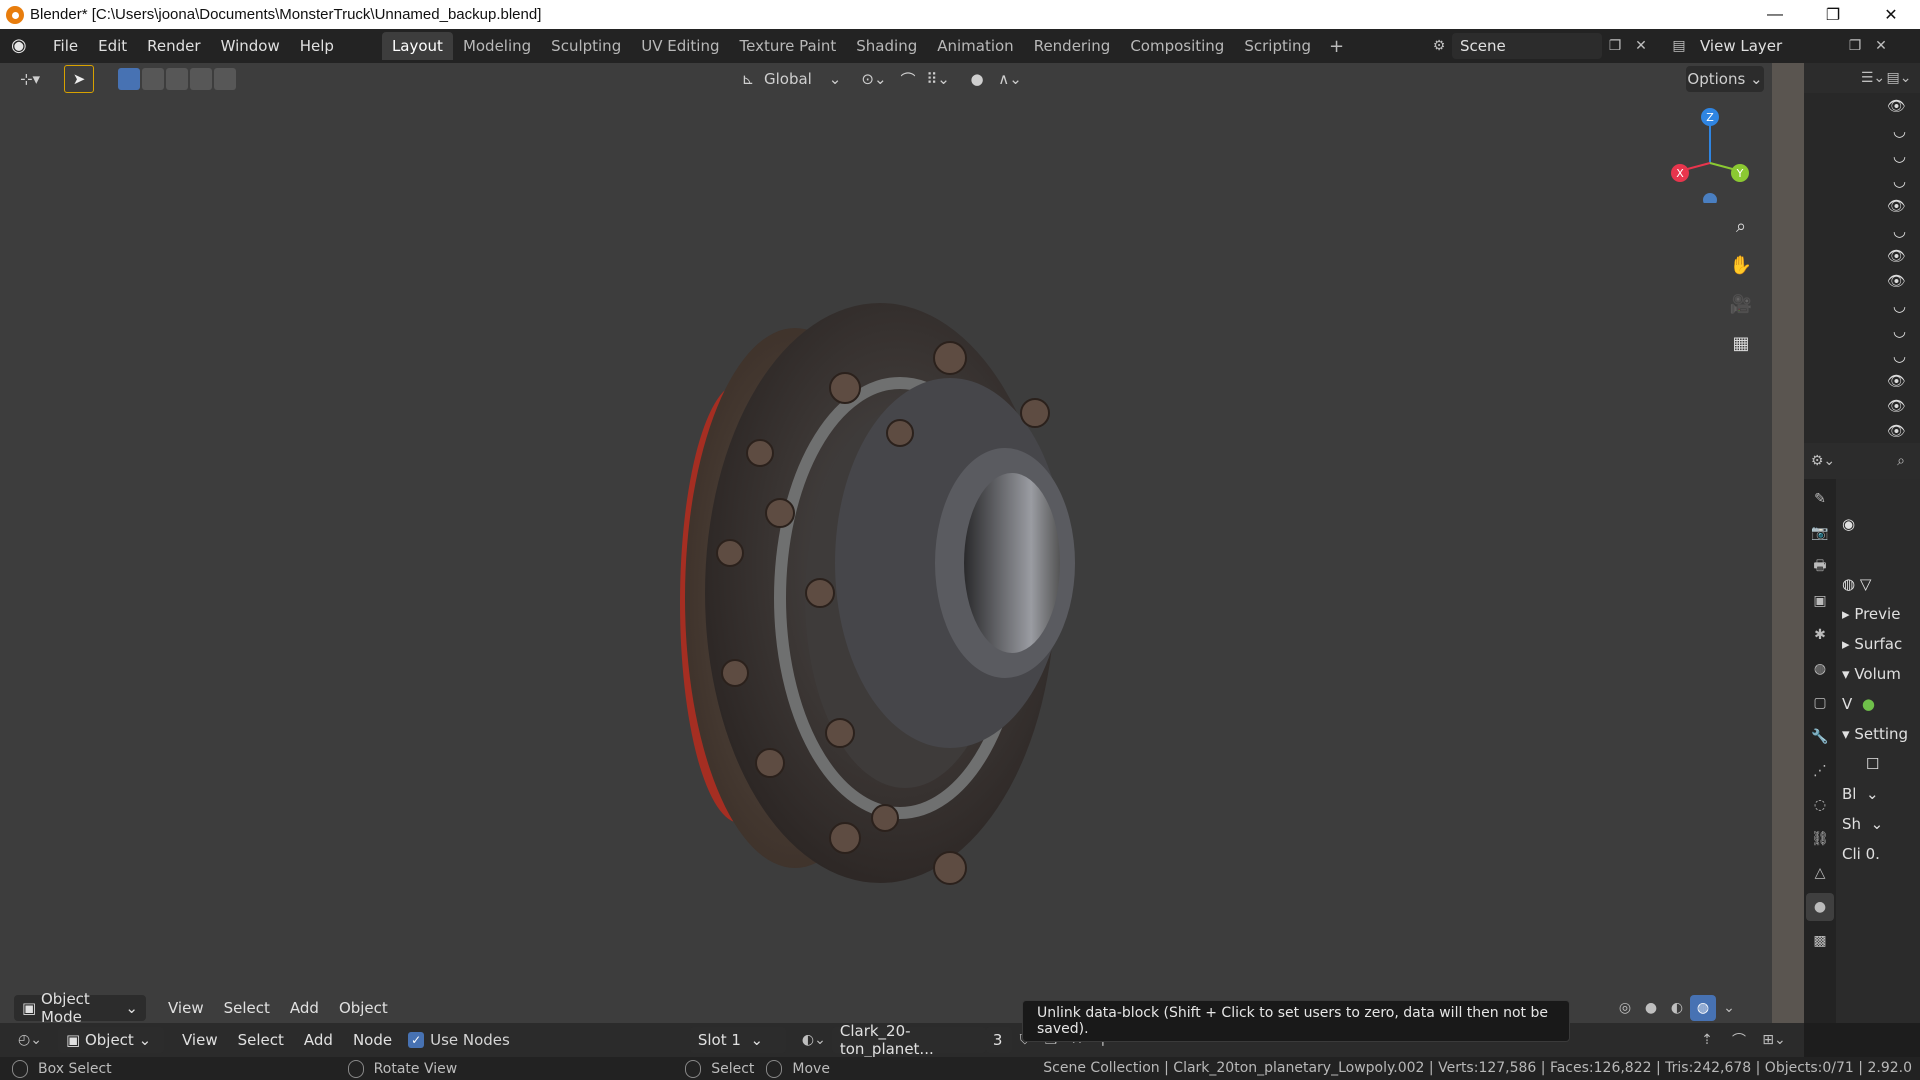 The image size is (1920, 1080). I want to click on preview-panel: ▸ Previe, so click(1878, 614).